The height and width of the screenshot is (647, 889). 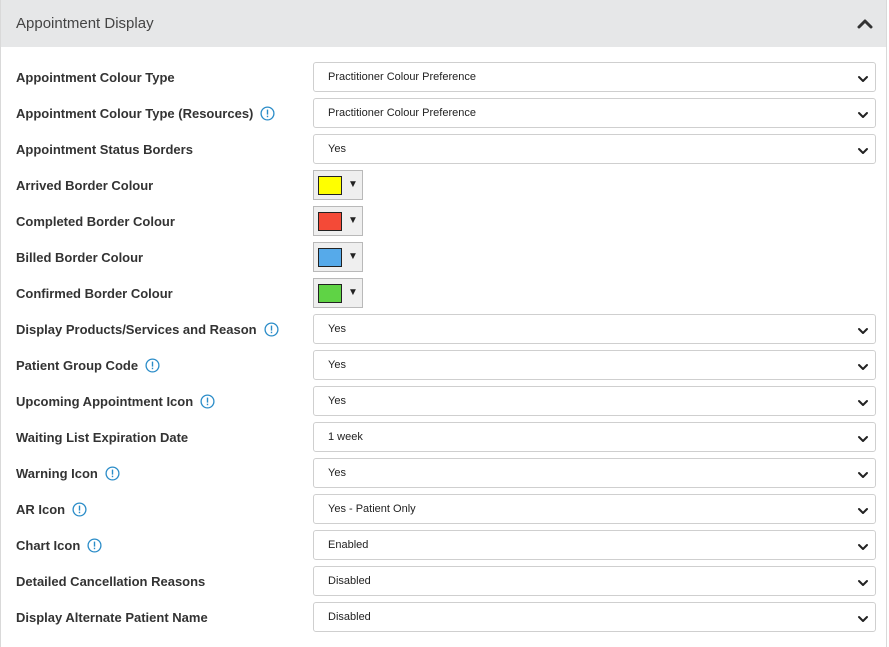 I want to click on setting-label: Patient Group Code, so click(x=77, y=365).